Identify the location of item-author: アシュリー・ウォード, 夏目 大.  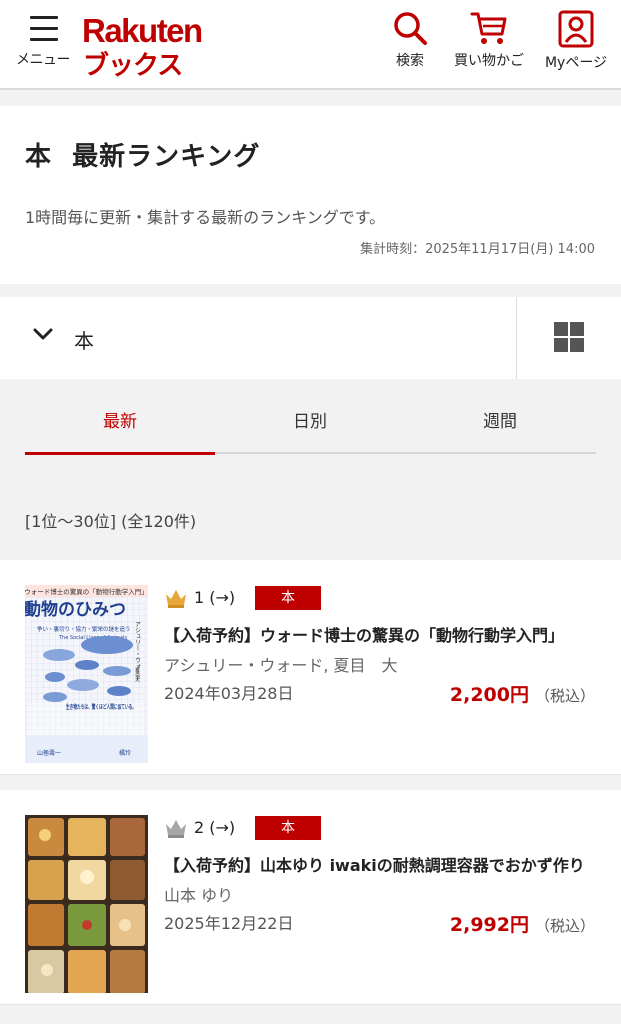
(379, 664).